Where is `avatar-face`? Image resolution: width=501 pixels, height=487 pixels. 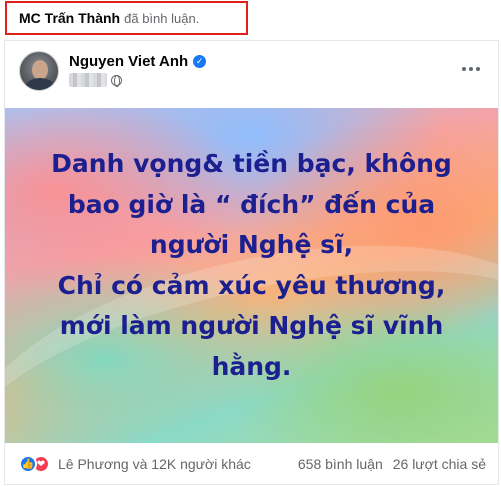
avatar-face is located at coordinates (40, 70).